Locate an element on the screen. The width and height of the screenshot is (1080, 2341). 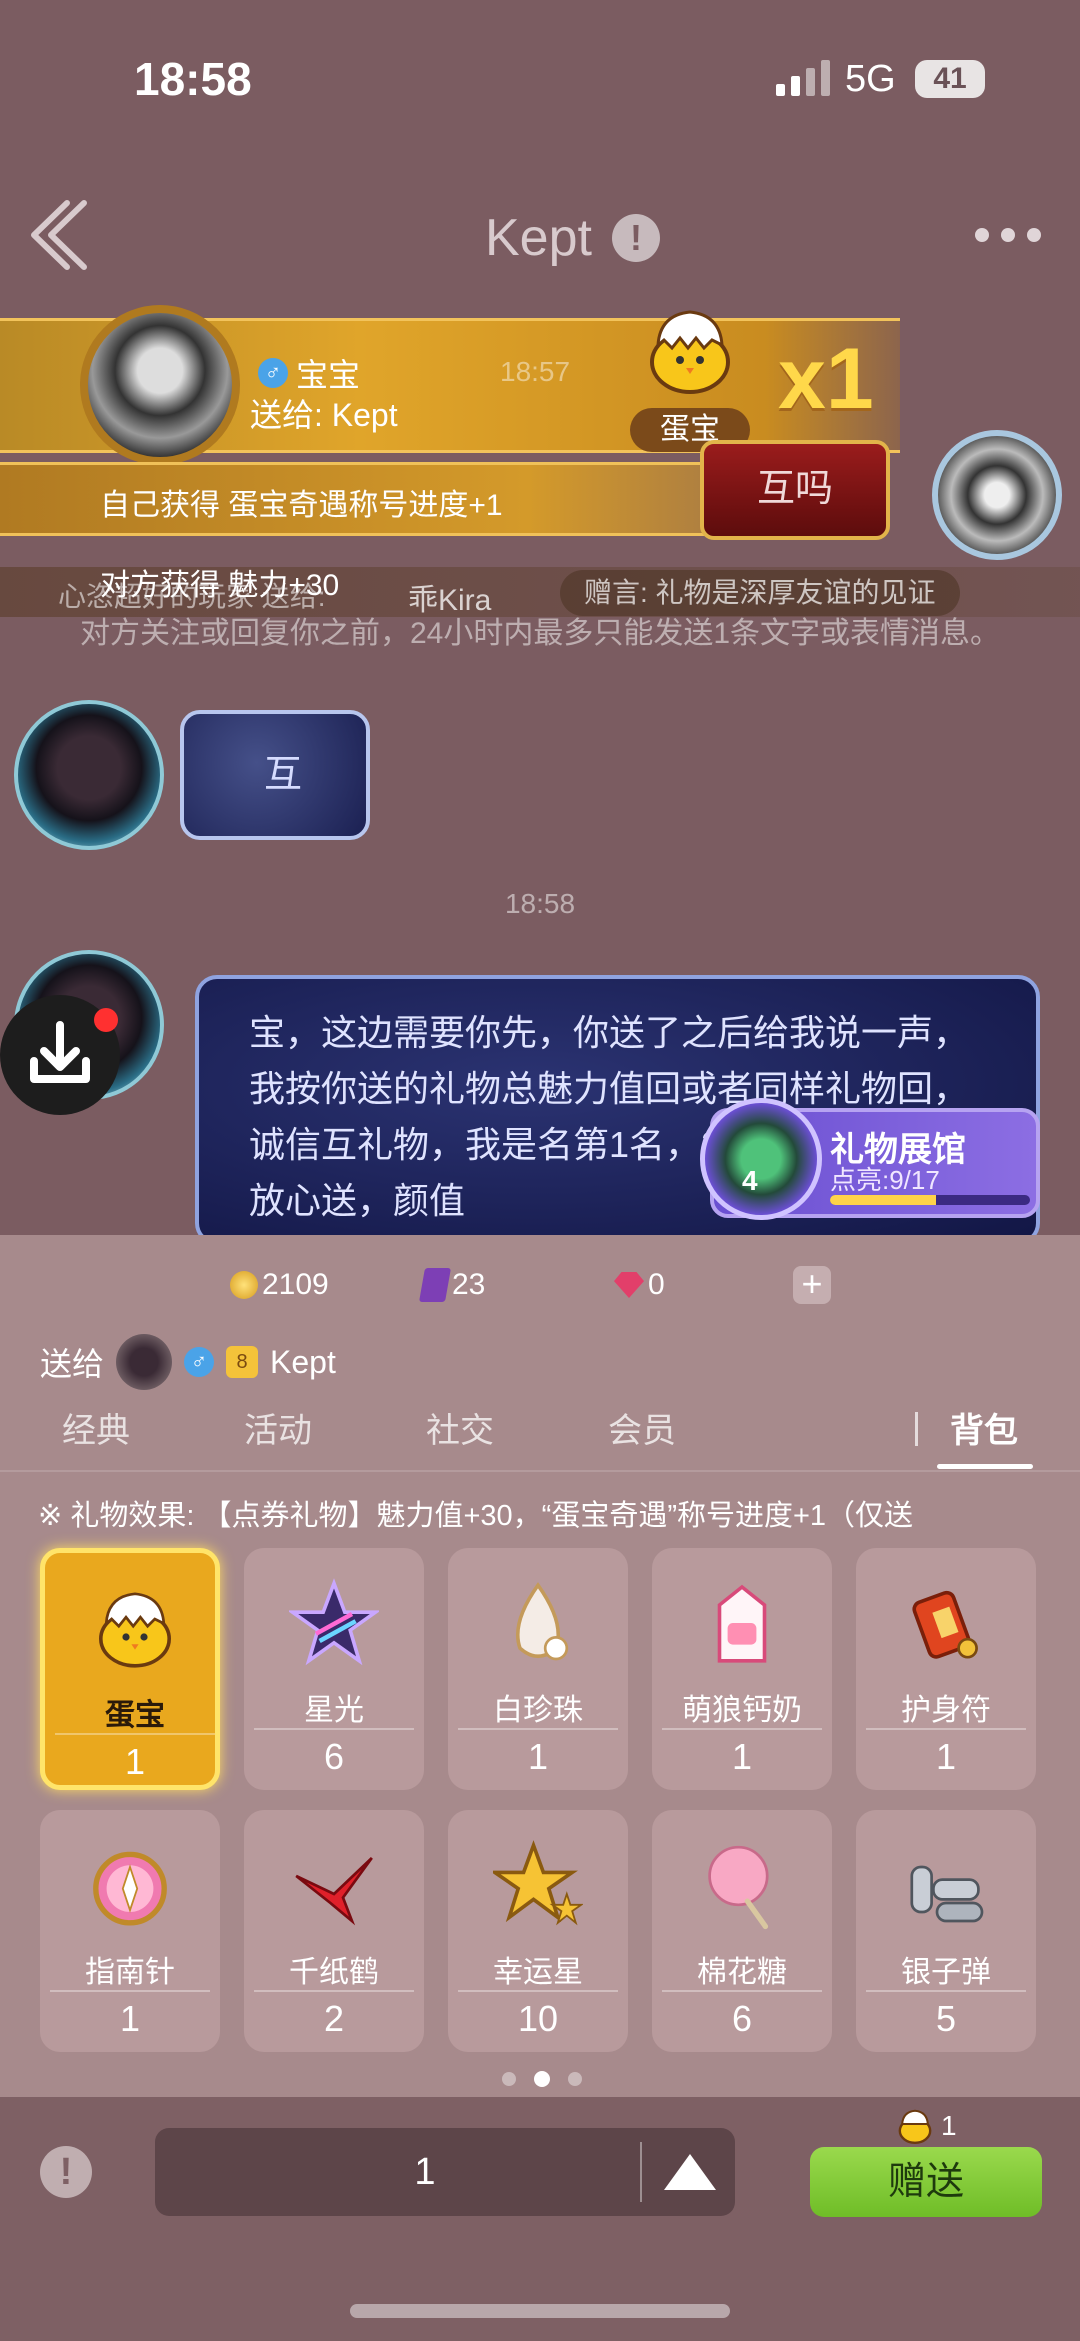
gift-name: 棉花糖 is located at coordinates (742, 1972).